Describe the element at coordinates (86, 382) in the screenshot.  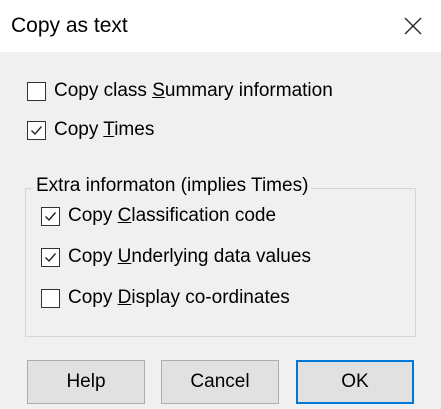
I see `help-button: Help` at that location.